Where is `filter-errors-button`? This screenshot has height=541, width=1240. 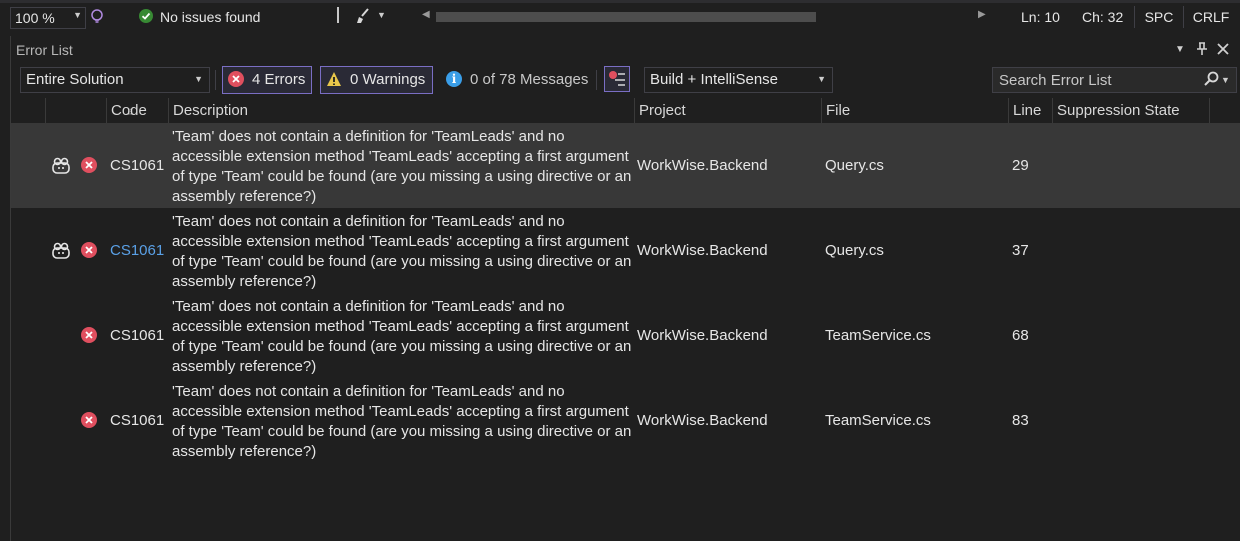
filter-errors-button is located at coordinates (617, 79).